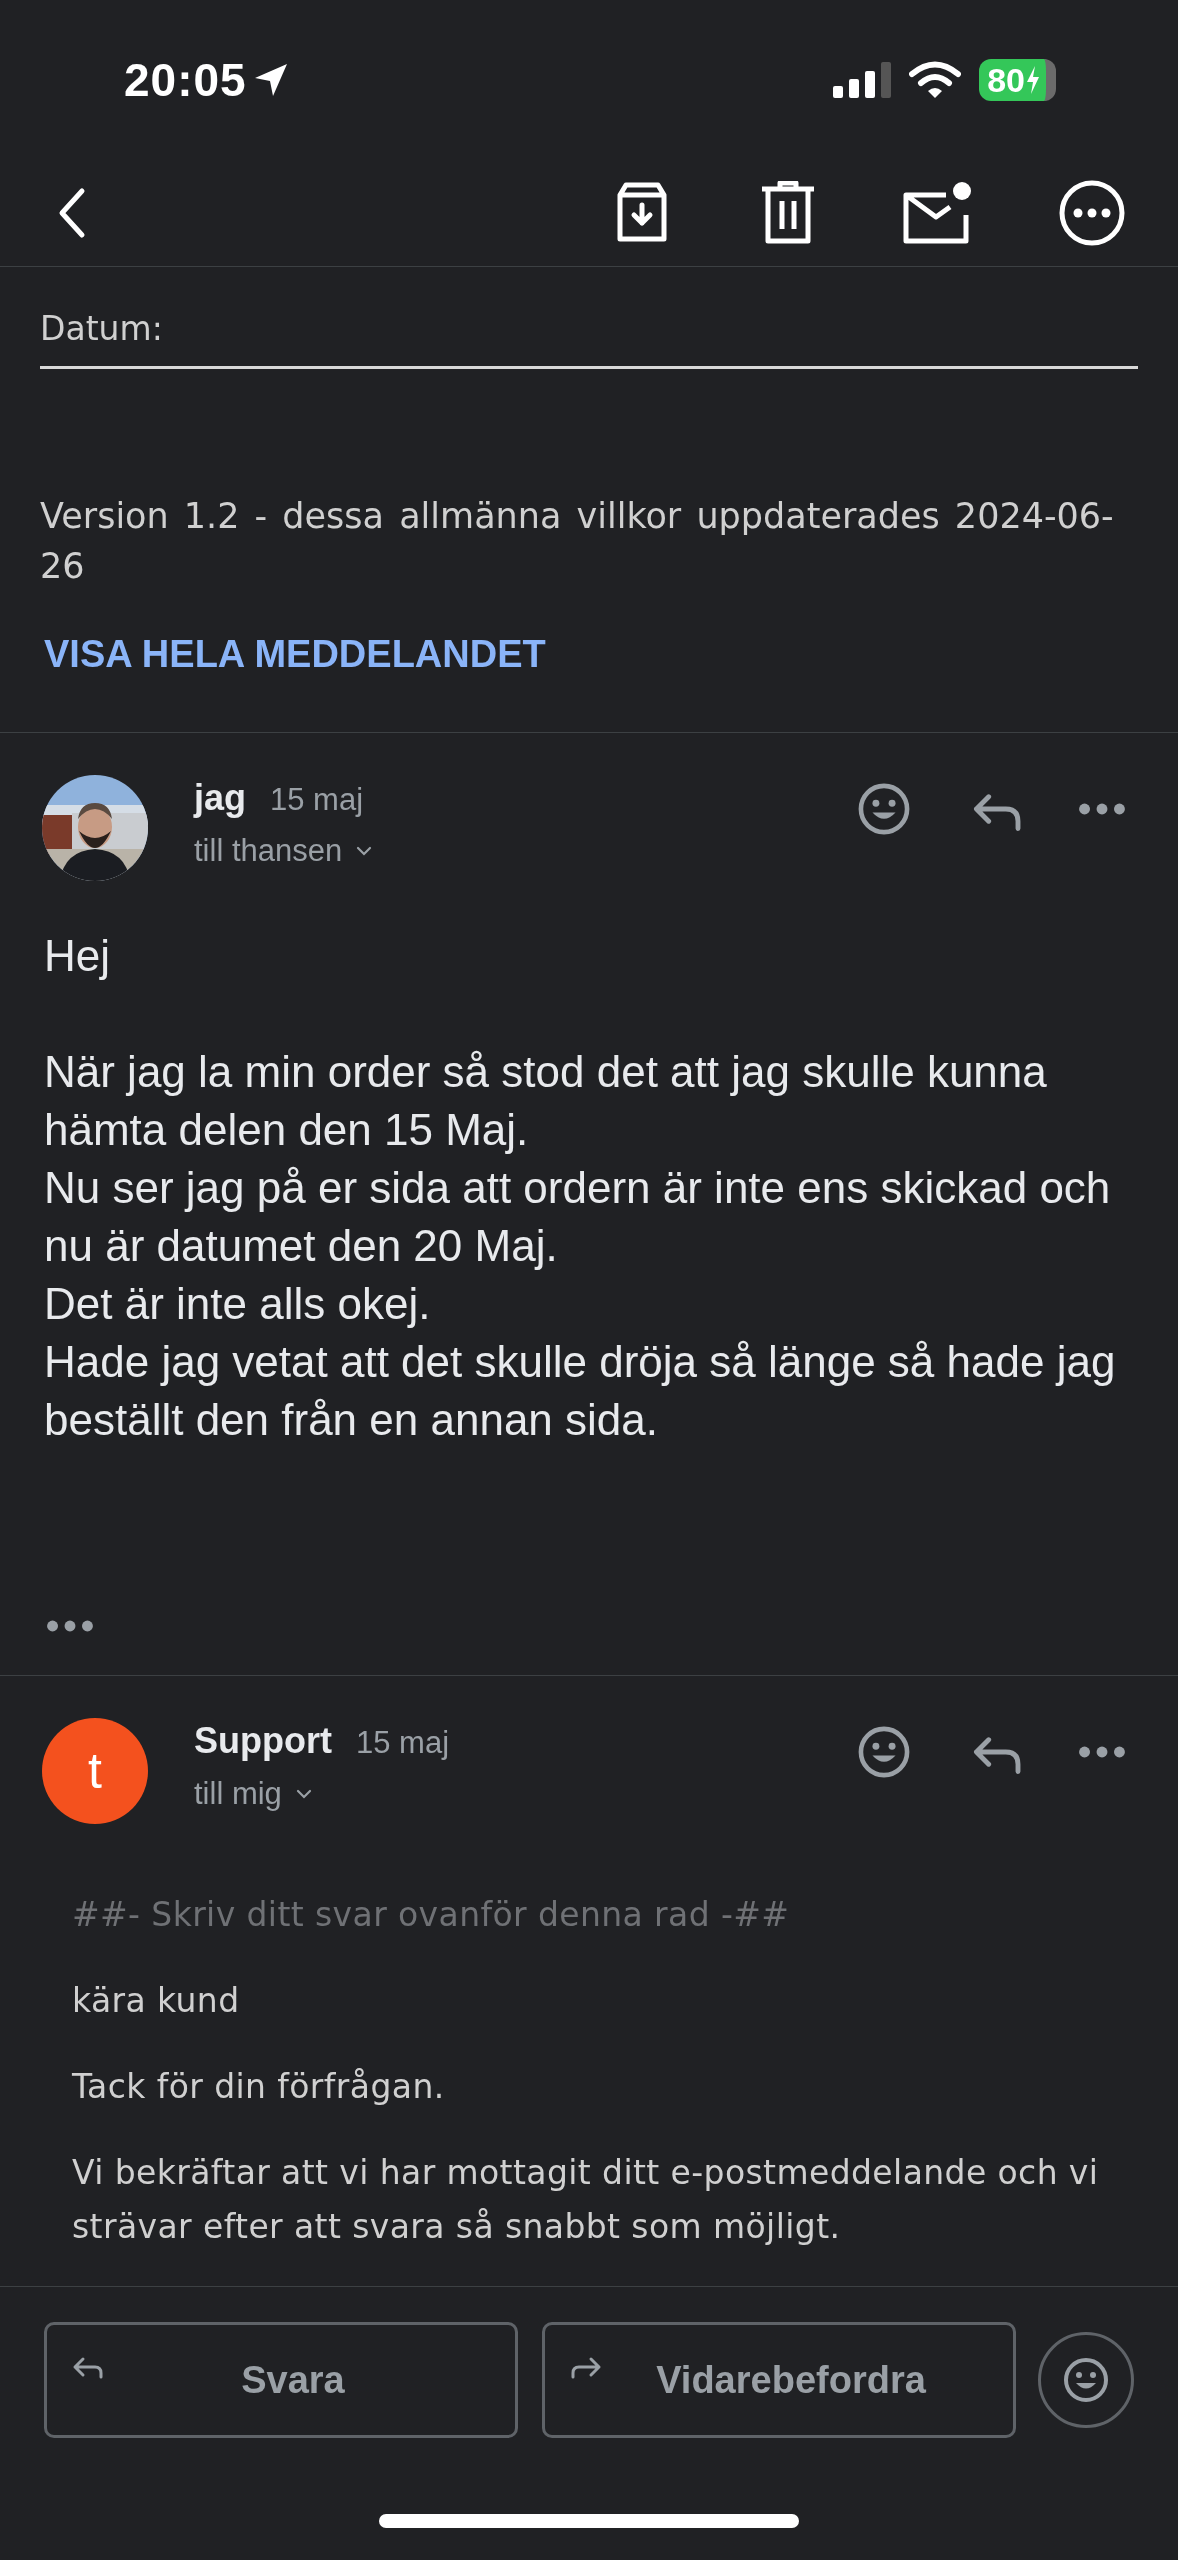 The image size is (1178, 2560). Describe the element at coordinates (295, 654) in the screenshot. I see `show-full-message-link: VISA HELA MEDDELANDET` at that location.